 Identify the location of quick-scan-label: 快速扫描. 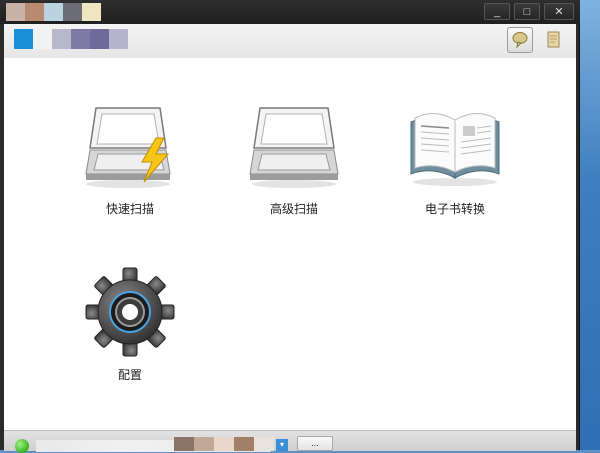
(129, 209).